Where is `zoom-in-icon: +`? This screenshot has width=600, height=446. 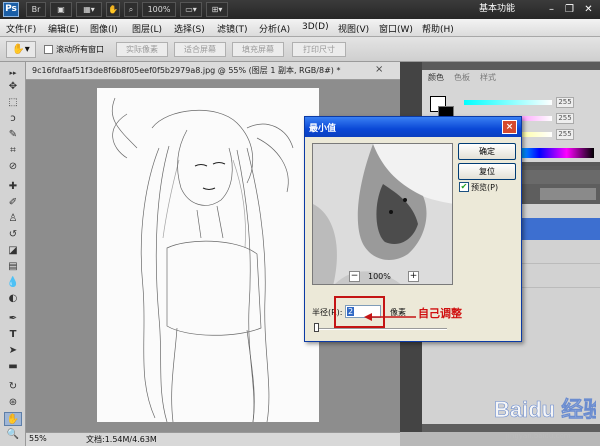 zoom-in-icon: + is located at coordinates (413, 276).